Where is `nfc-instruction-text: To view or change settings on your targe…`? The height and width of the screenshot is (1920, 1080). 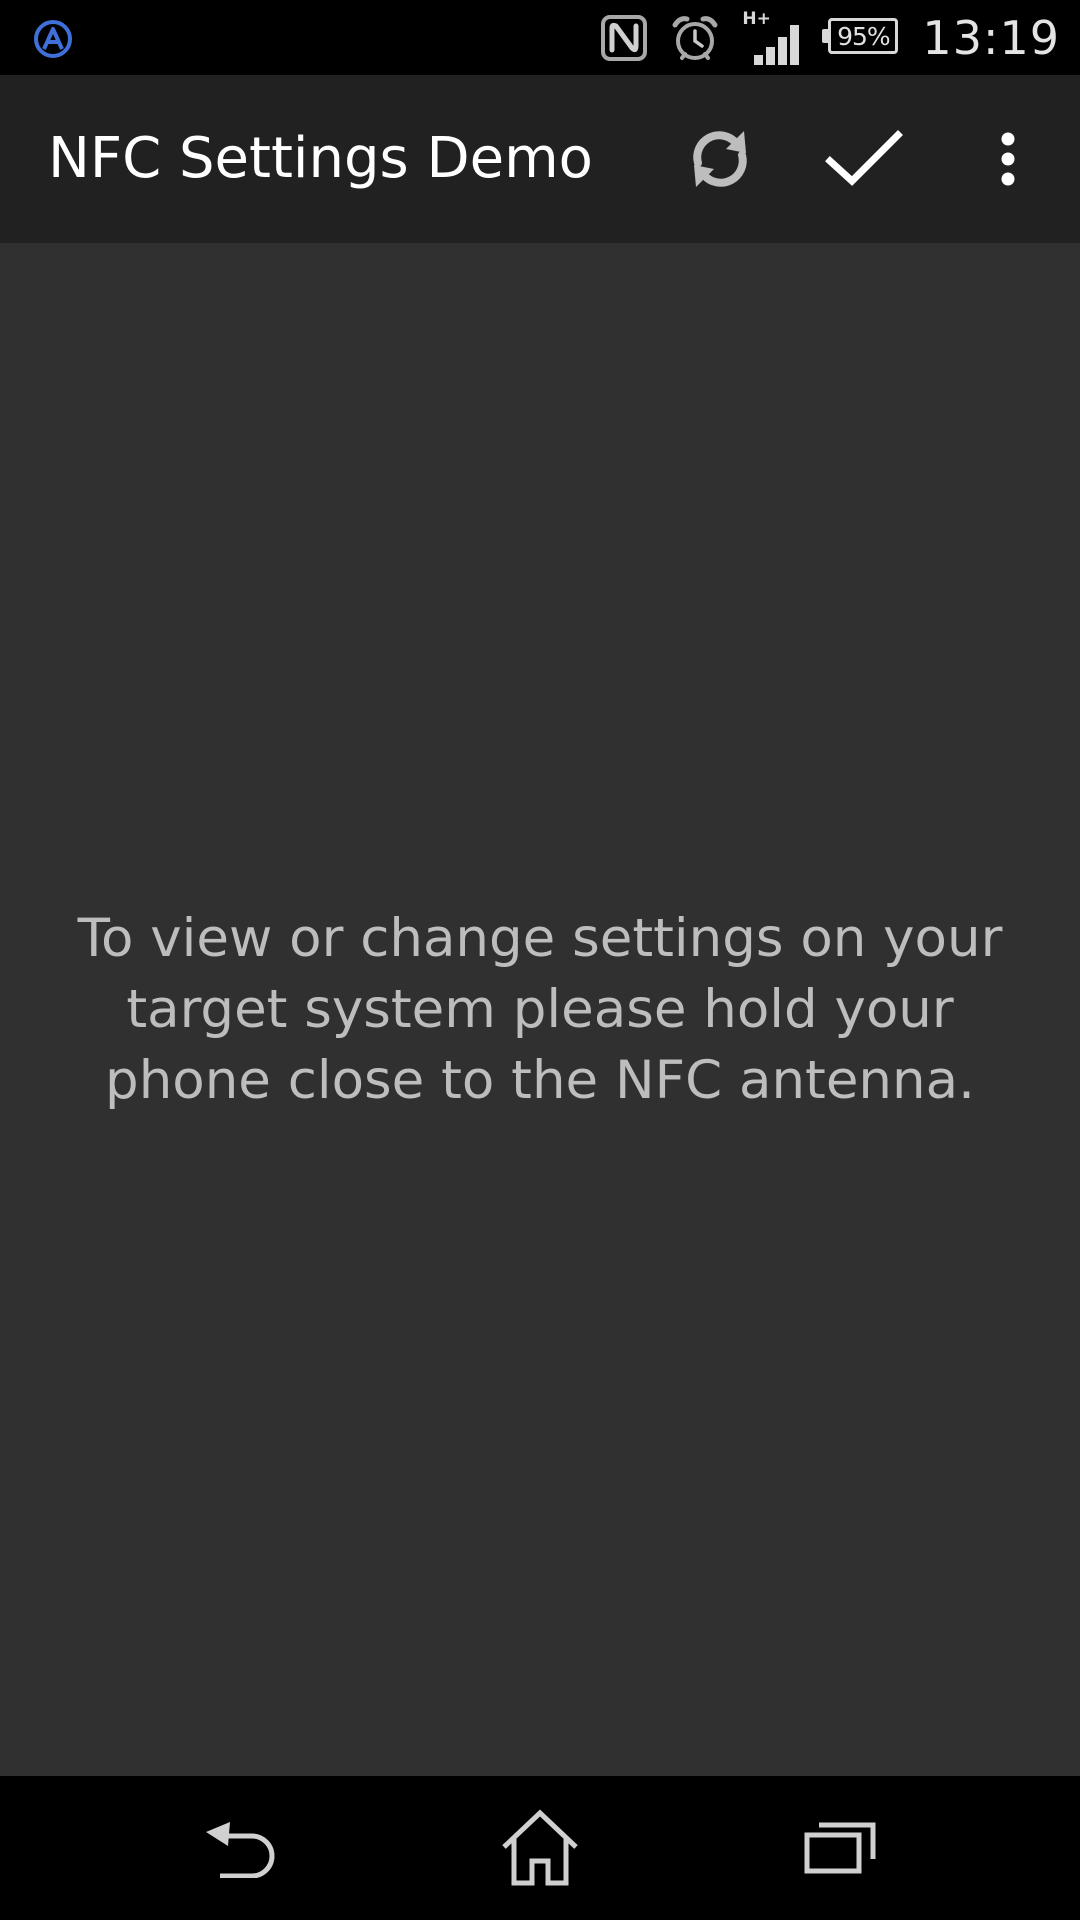
nfc-instruction-text: To view or change settings on your targe… is located at coordinates (540, 1009).